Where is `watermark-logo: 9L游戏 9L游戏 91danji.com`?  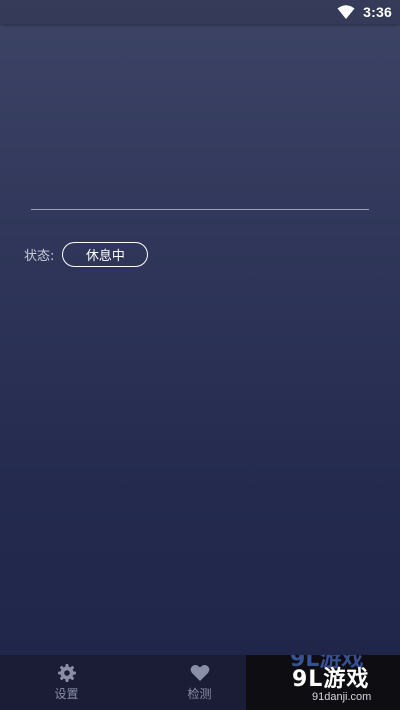
watermark-logo: 9L游戏 9L游戏 91danji.com is located at coordinates (323, 682).